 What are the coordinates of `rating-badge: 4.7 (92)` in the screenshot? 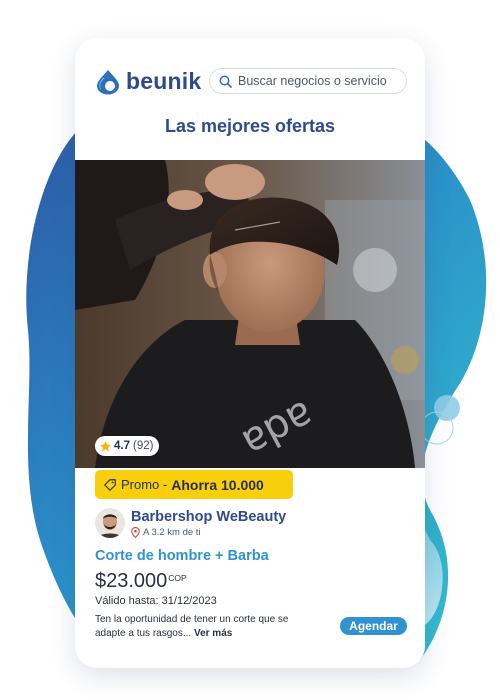 It's located at (127, 446).